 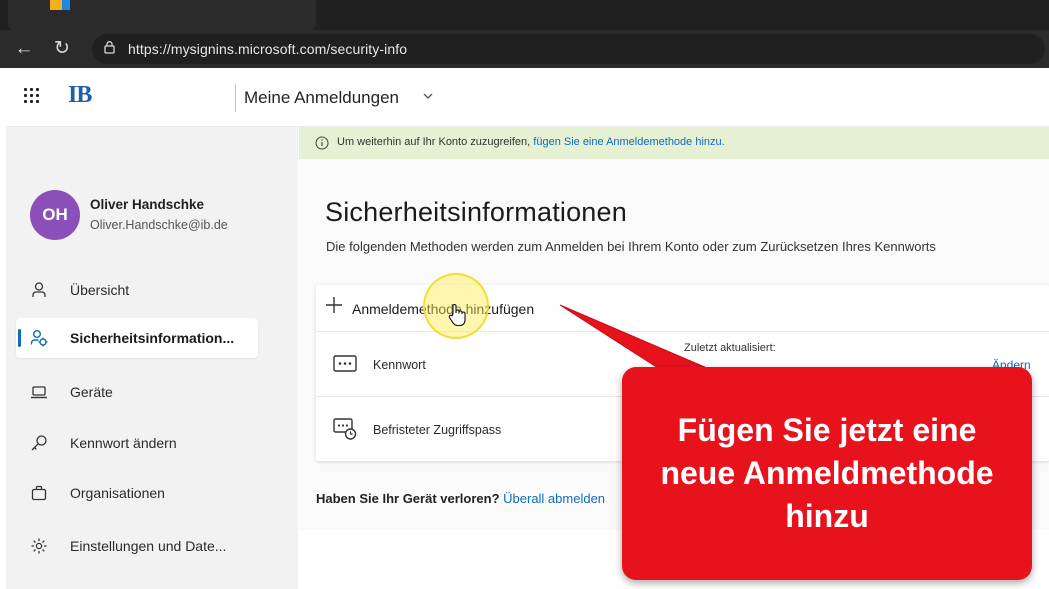 I want to click on sidebar-item-label: Geräte, so click(x=91, y=392).